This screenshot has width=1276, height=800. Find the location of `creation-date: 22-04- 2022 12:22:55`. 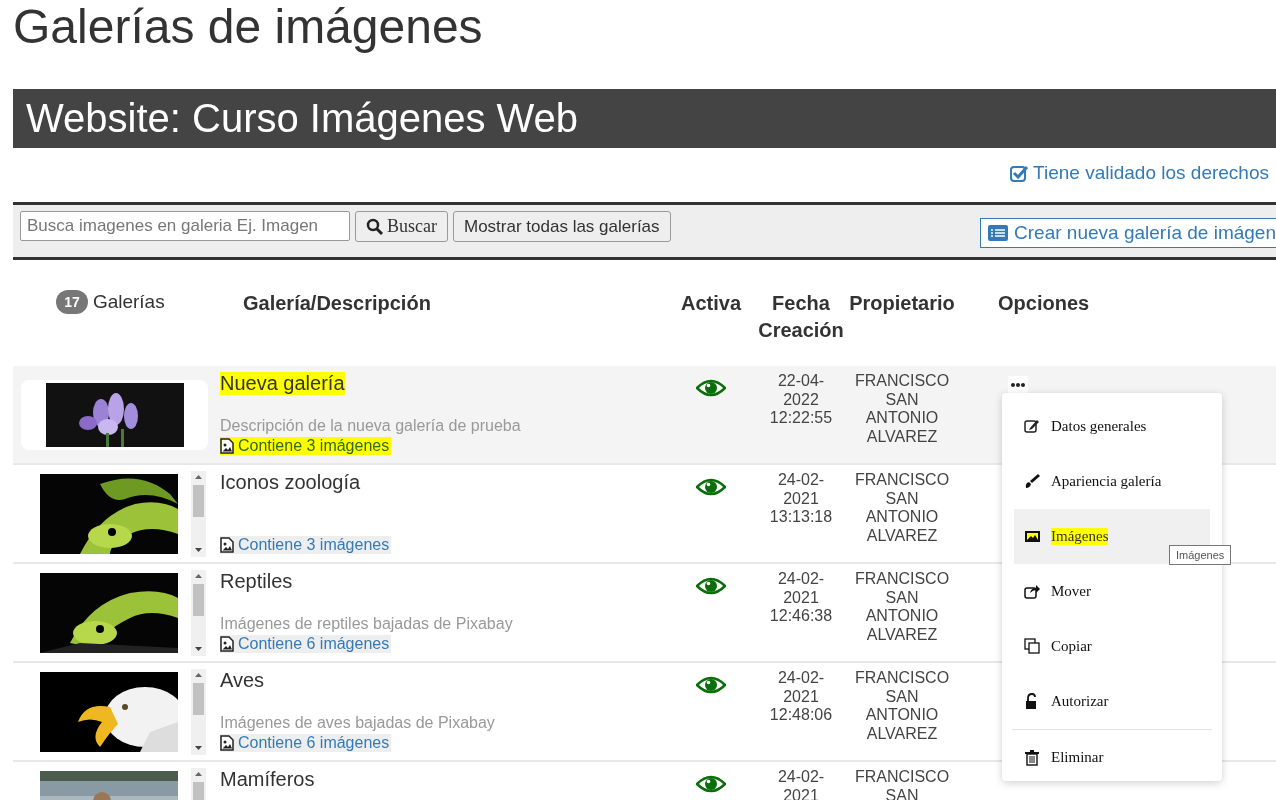

creation-date: 22-04- 2022 12:22:55 is located at coordinates (801, 399).